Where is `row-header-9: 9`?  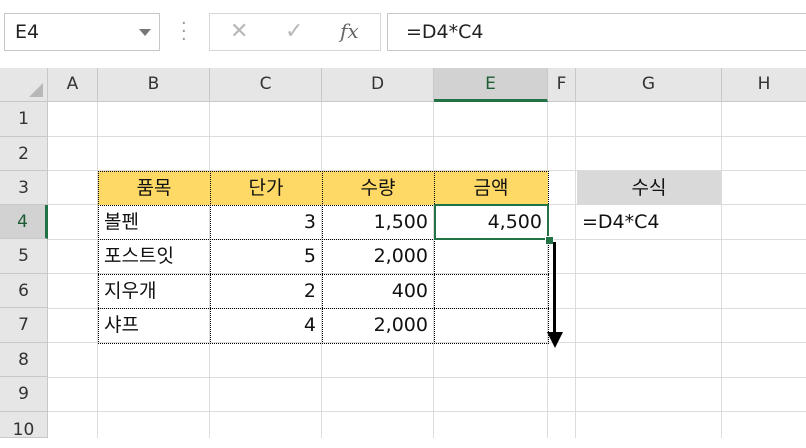
row-header-9: 9 is located at coordinates (24, 394).